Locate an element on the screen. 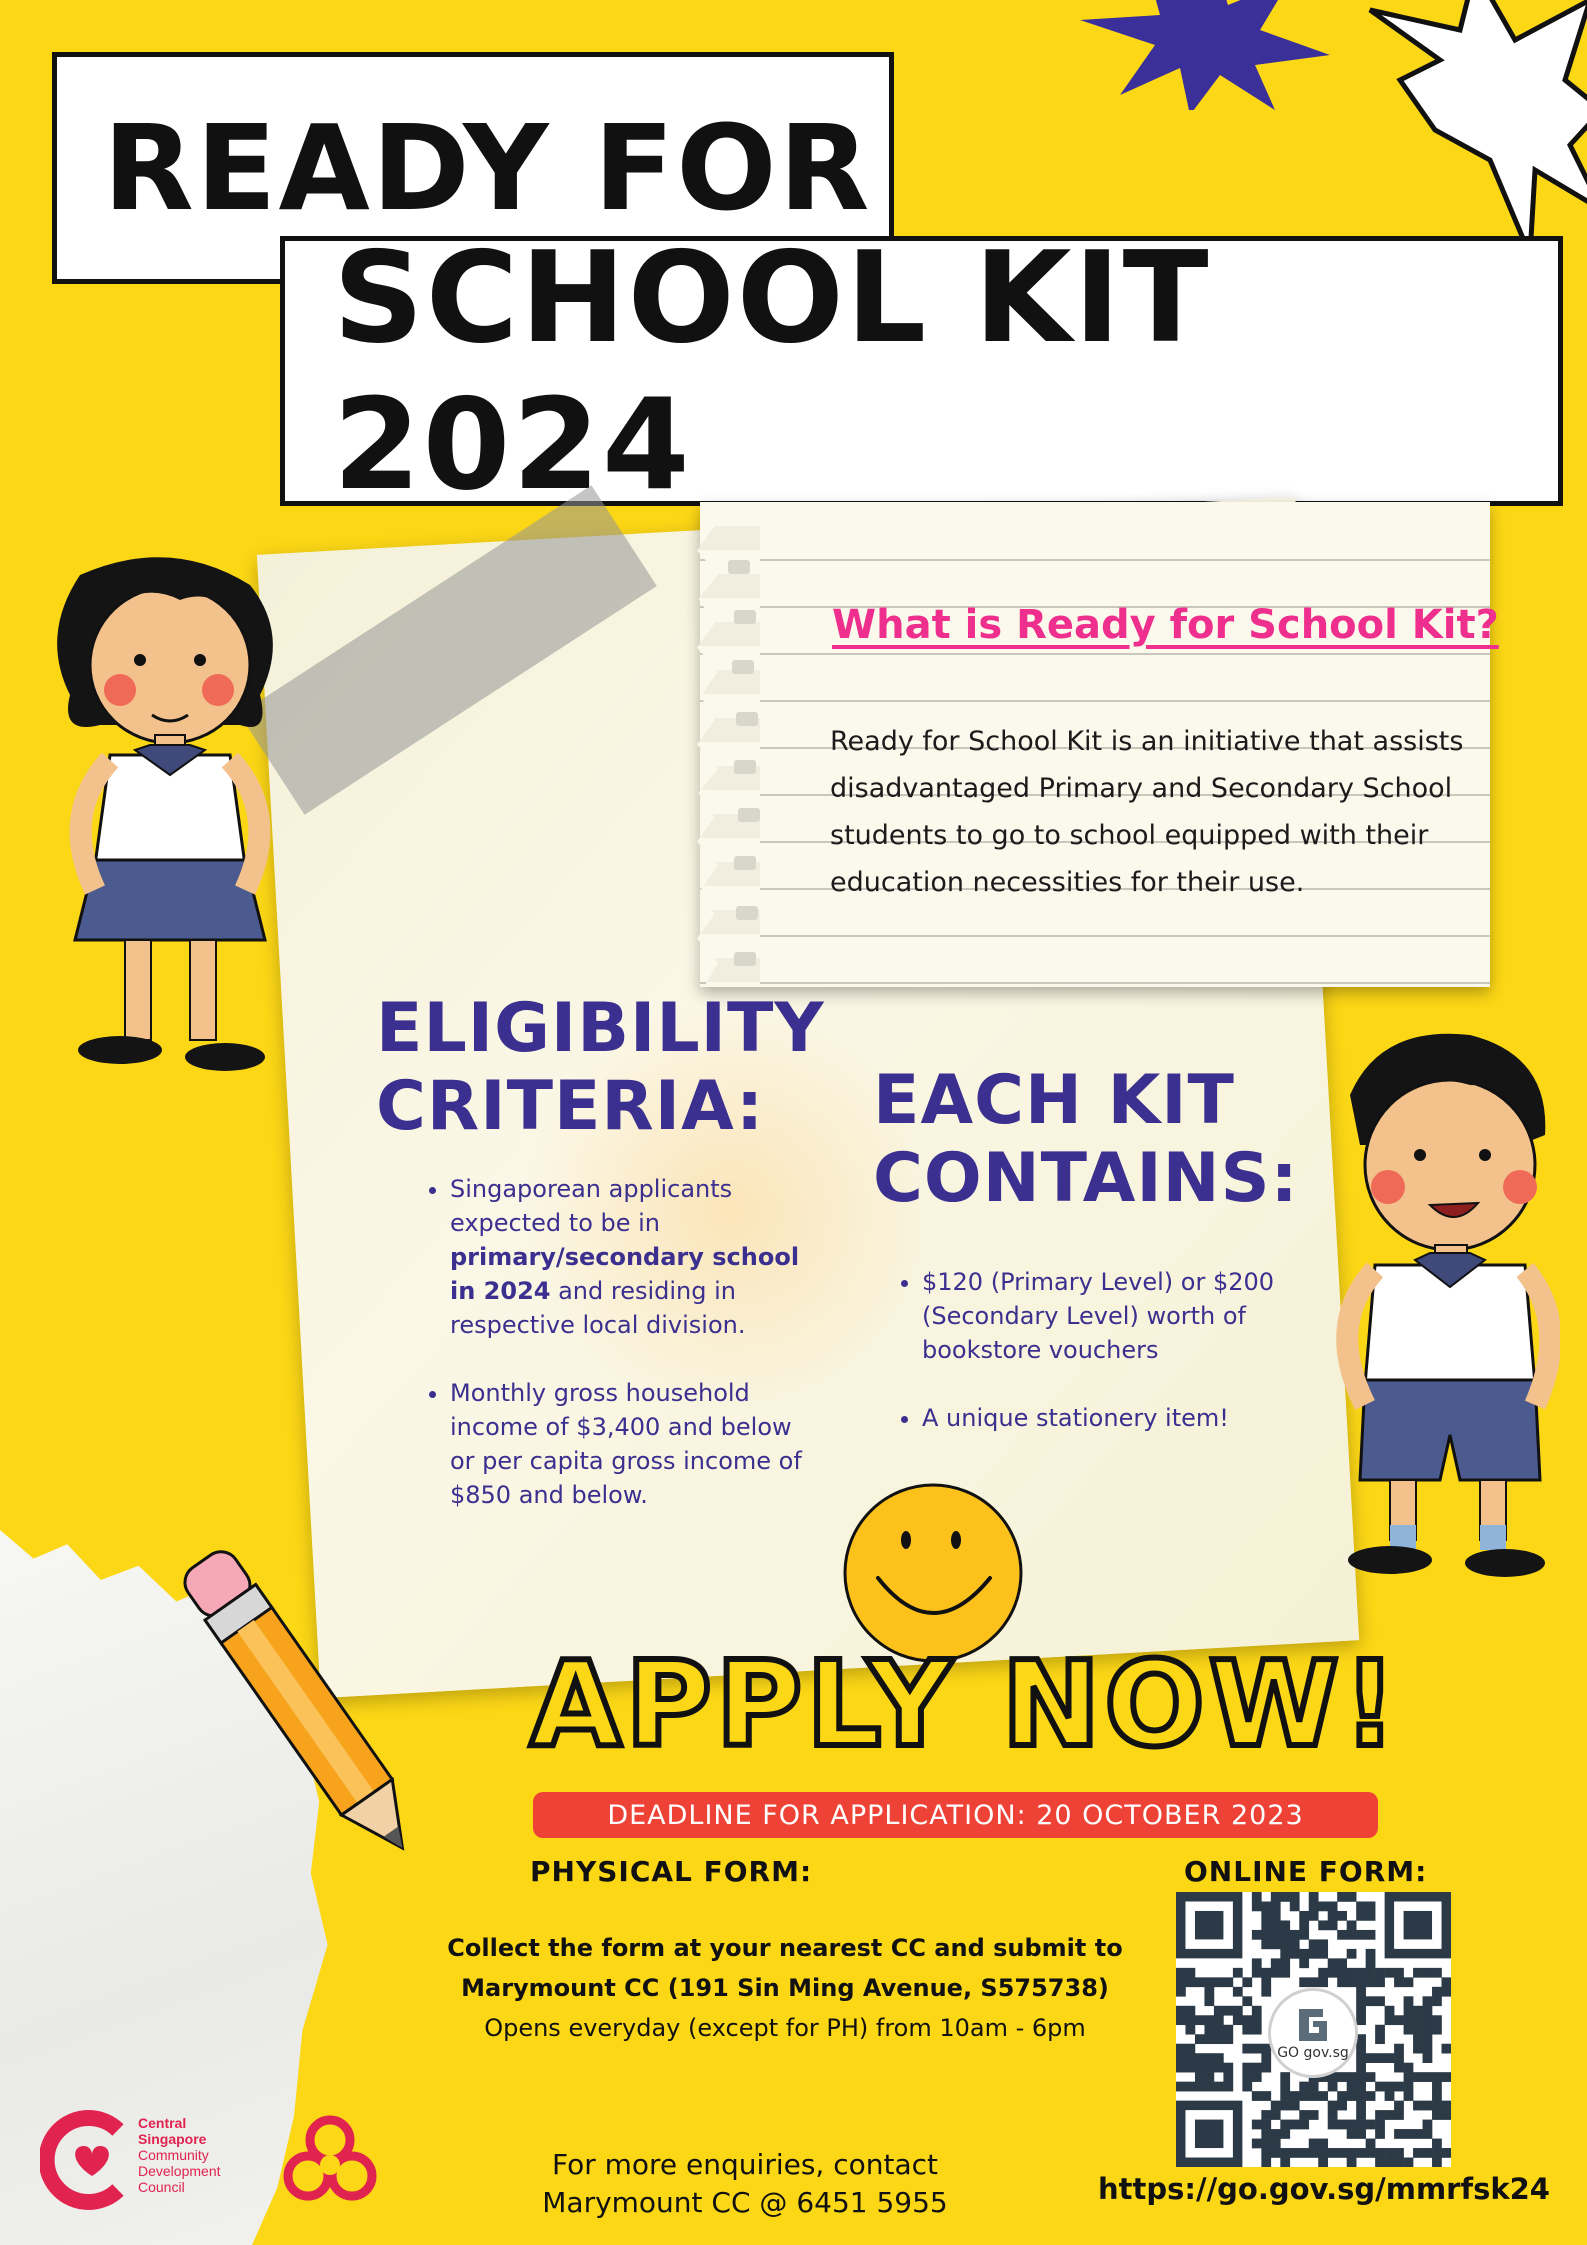 The width and height of the screenshot is (1587, 2245). eligibility-heading-line1: ELIGIBILITY is located at coordinates (600, 1028).